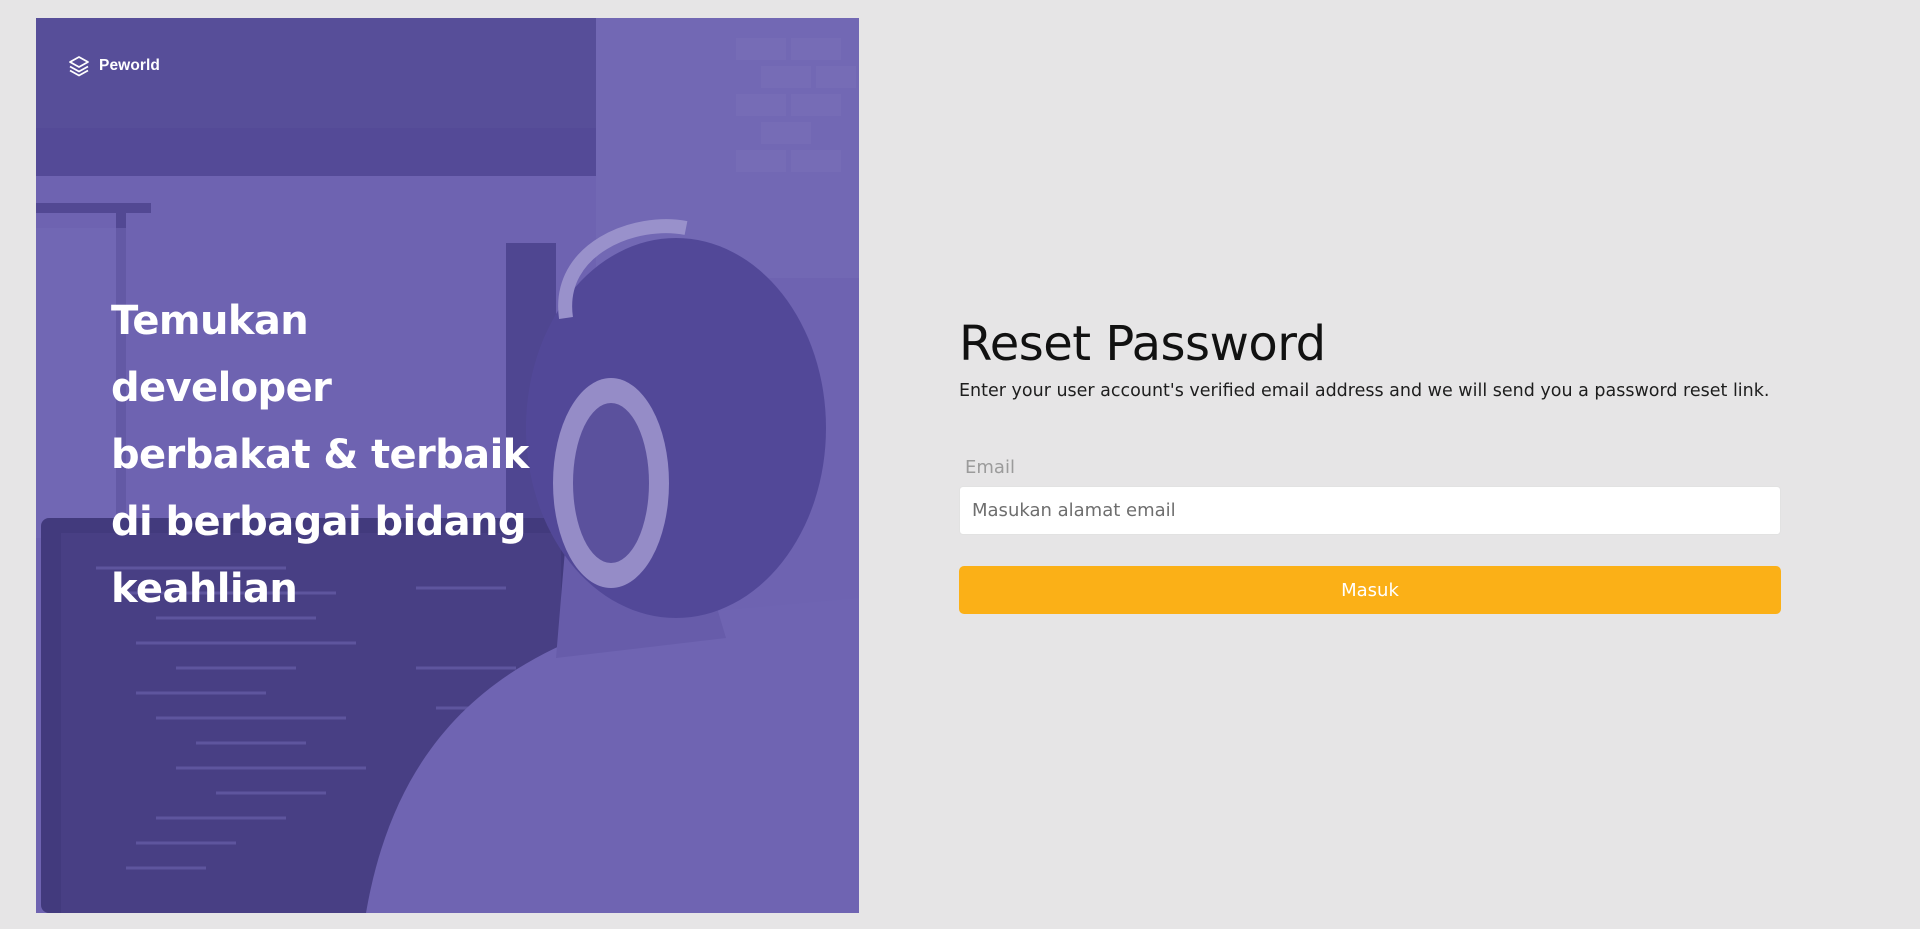  I want to click on page-title: Reset Password, so click(1142, 344).